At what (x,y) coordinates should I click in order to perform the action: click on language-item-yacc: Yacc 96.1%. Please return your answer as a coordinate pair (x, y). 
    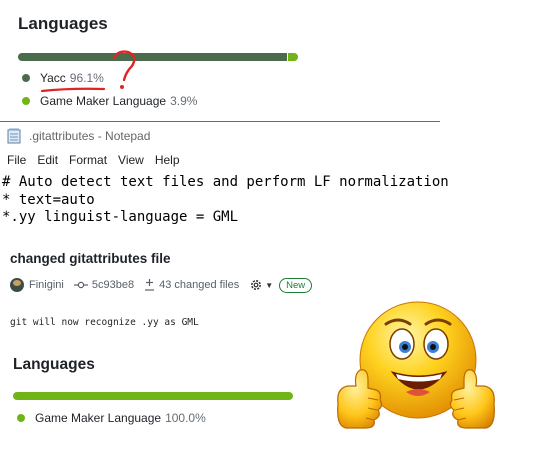
    Looking at the image, I should click on (63, 78).